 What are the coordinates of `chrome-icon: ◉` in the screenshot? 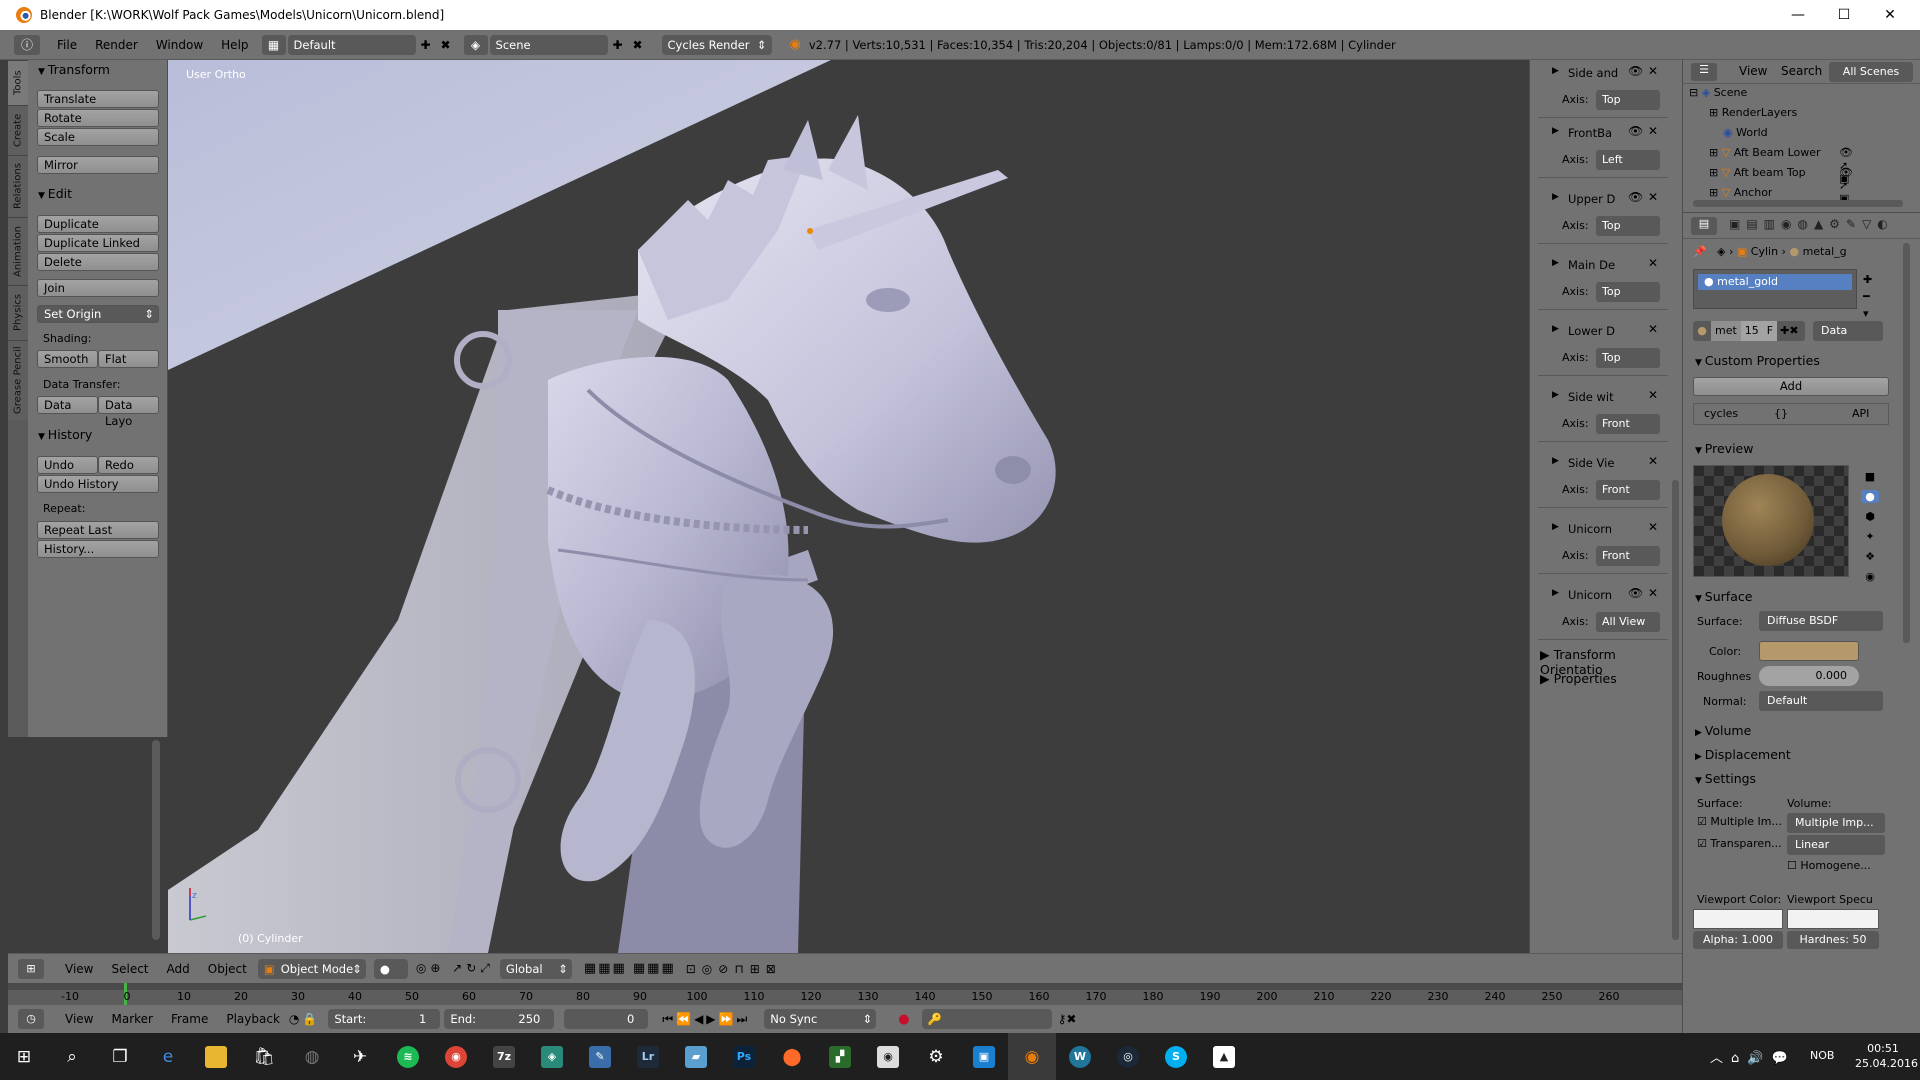 It's located at (456, 1056).